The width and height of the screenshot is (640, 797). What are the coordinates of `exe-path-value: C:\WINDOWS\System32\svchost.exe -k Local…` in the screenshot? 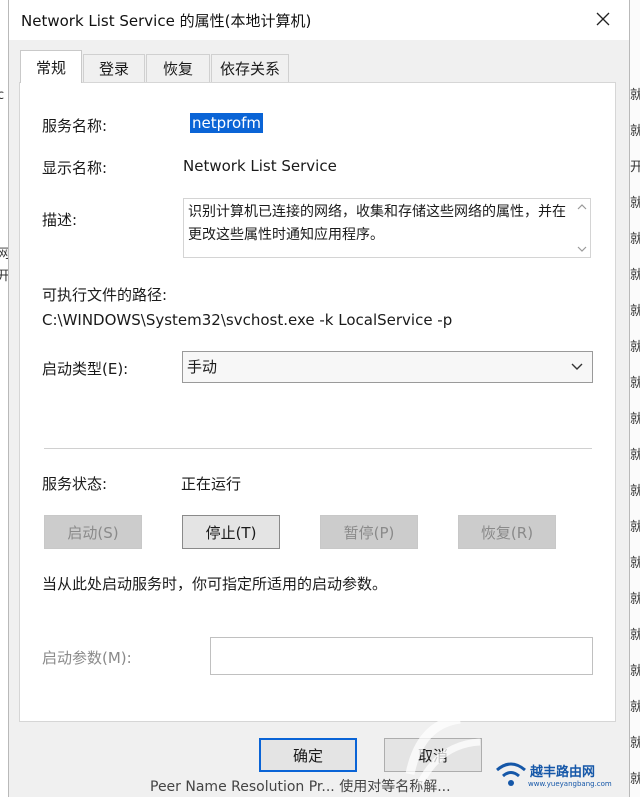 It's located at (247, 320).